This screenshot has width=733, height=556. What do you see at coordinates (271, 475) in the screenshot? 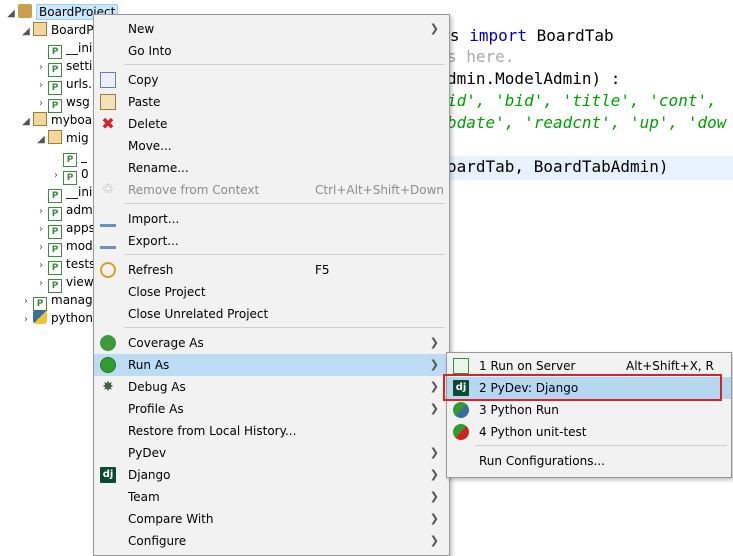
I see `menu-item-django: dj Django ❯` at bounding box center [271, 475].